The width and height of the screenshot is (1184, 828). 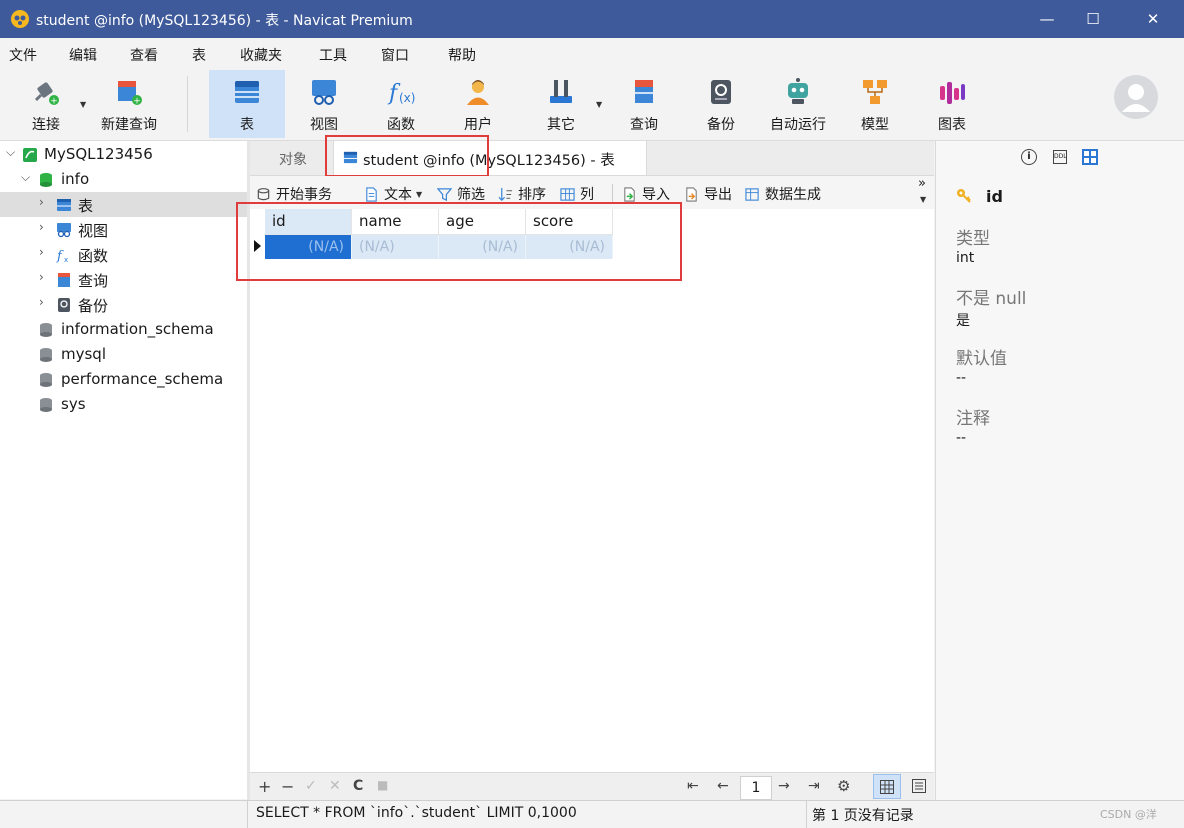 I want to click on grid-view-button, so click(x=887, y=786).